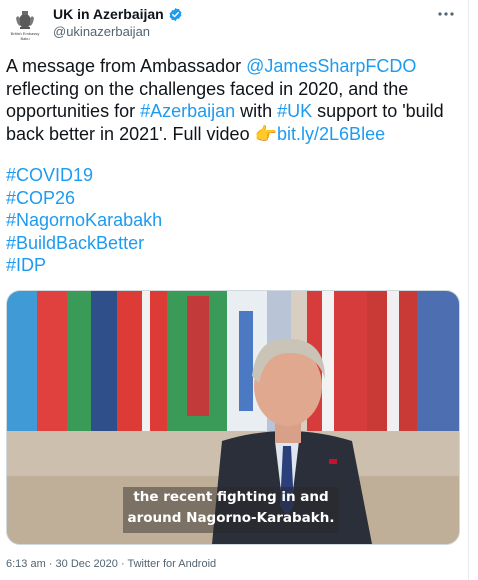 The width and height of the screenshot is (478, 580). What do you see at coordinates (234, 198) in the screenshot?
I see `hashtag-link: #COP26` at bounding box center [234, 198].